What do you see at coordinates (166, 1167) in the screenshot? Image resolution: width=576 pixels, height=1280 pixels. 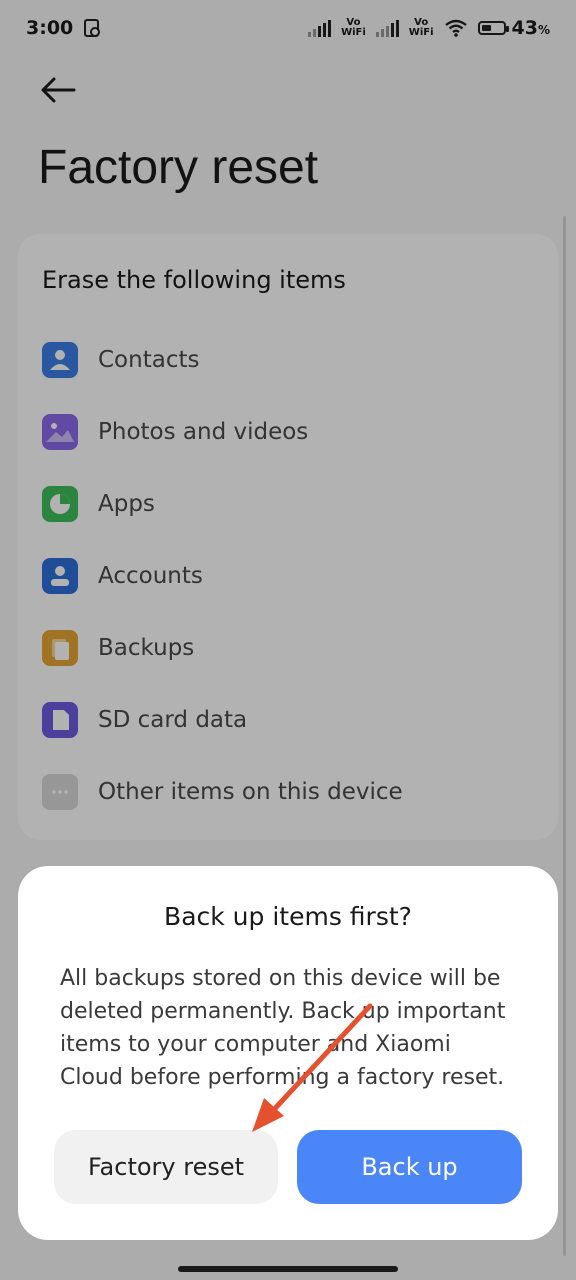 I see `factory-reset-button: Factory reset` at bounding box center [166, 1167].